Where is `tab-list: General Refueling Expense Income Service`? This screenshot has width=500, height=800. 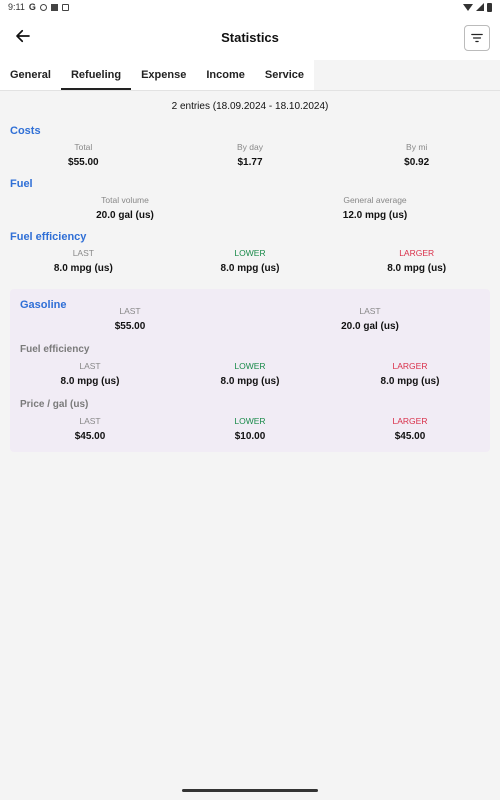
tab-list: General Refueling Expense Income Service is located at coordinates (157, 75).